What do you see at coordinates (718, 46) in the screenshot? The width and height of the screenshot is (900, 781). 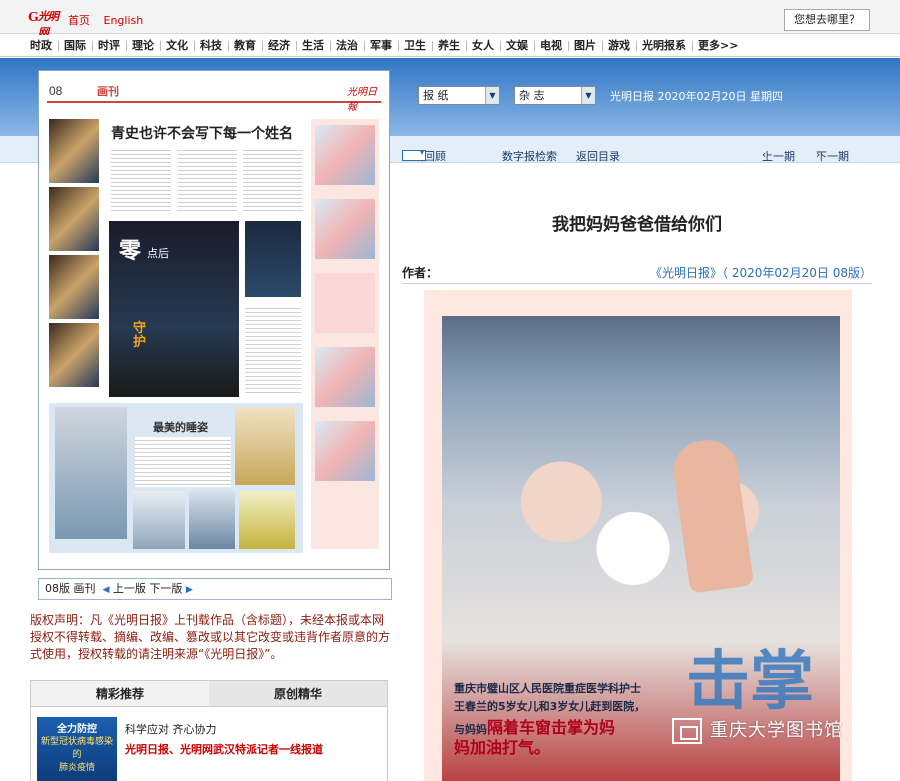 I see `nav-item: 更多>>` at bounding box center [718, 46].